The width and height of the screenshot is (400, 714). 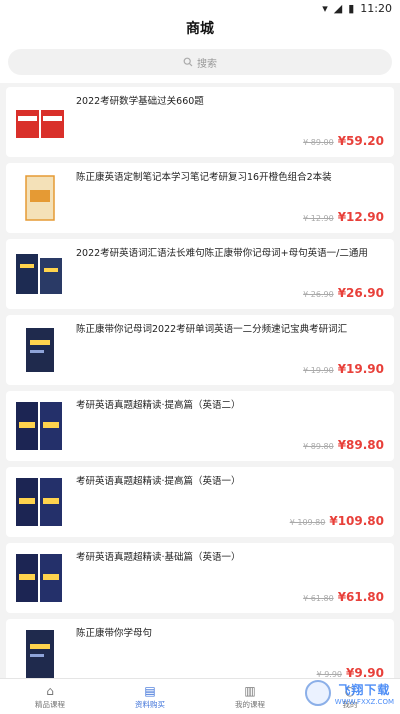 I want to click on signal-icon: ◢, so click(x=338, y=8).